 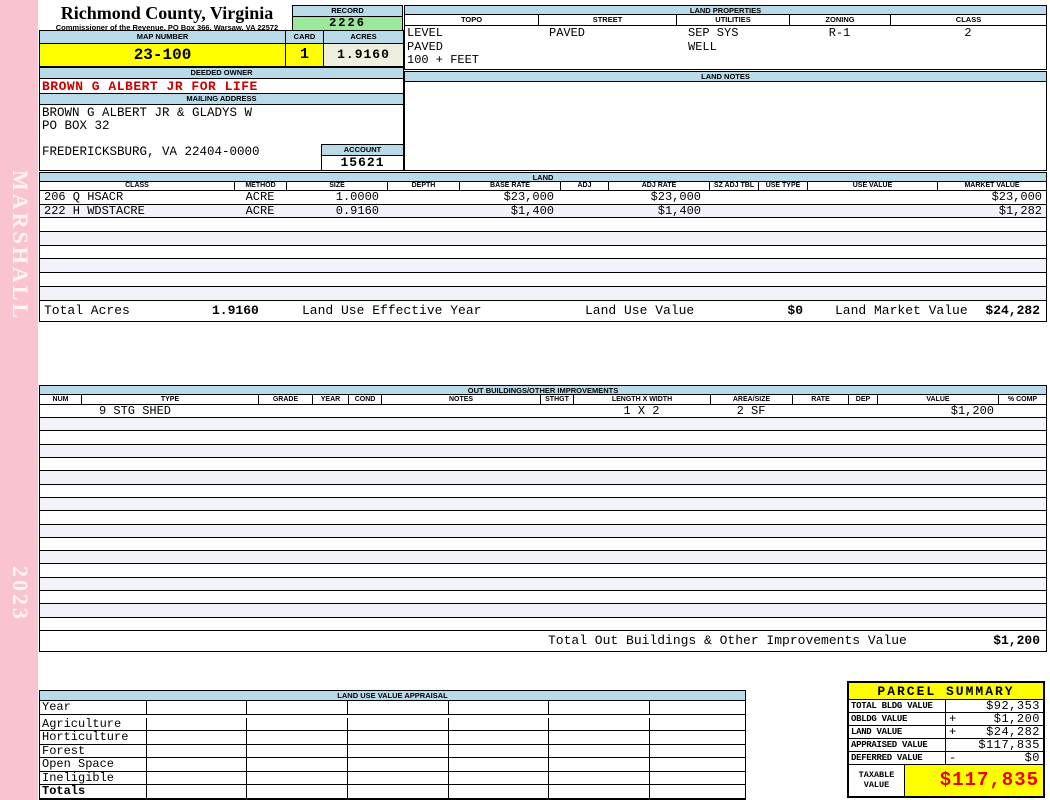 I want to click on column-header: GRADE, so click(x=285, y=399).